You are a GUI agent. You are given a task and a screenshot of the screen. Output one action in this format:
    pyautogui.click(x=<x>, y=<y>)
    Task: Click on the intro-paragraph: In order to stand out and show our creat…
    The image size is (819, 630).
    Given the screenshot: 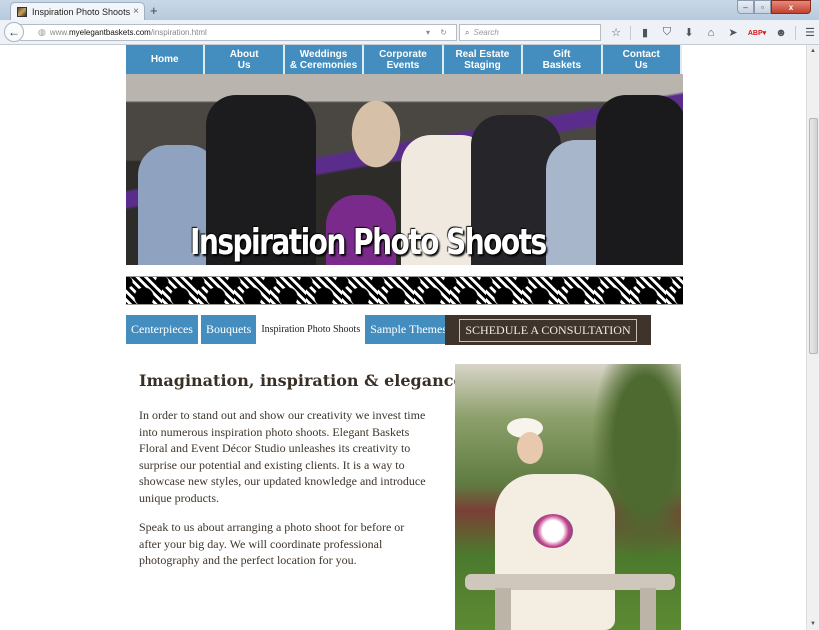 What is the action you would take?
    pyautogui.click(x=282, y=456)
    